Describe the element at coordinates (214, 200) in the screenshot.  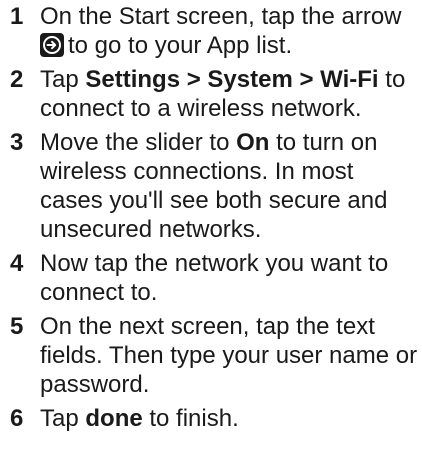
I see `step-3-line-3: cases you'll see both secure and` at that location.